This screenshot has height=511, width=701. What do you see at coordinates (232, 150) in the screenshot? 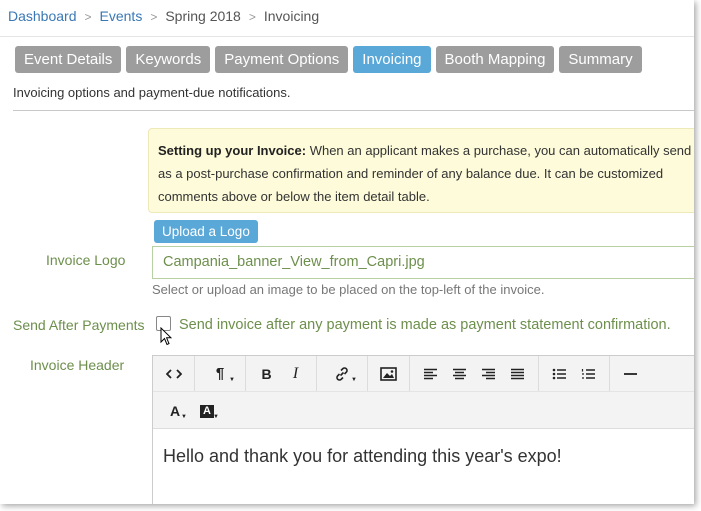
I see `callout-heading: Setting up your Invoice:` at bounding box center [232, 150].